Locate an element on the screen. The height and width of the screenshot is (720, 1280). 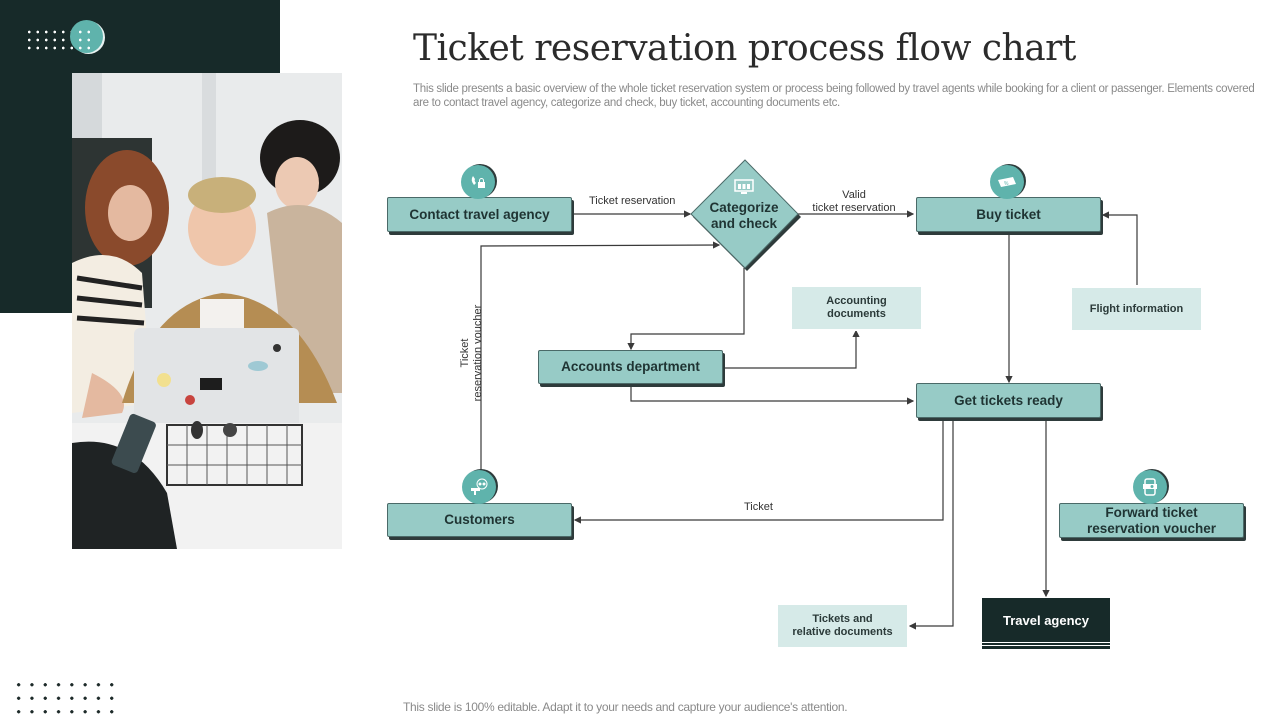
label-ticket-reservation: Ticket reservation is located at coordinates (632, 201).